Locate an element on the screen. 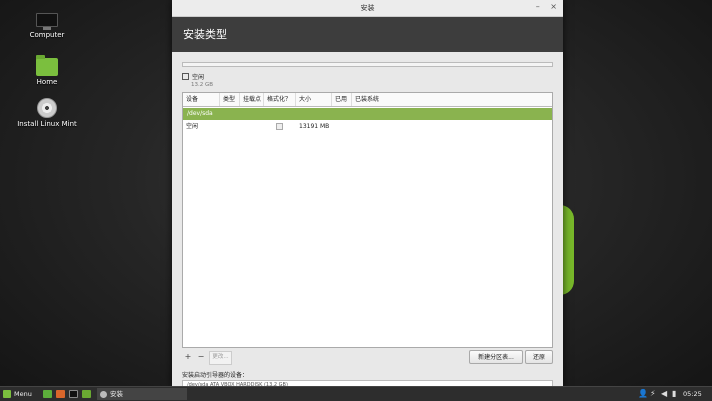 The width and height of the screenshot is (712, 401). menu-label: Menu is located at coordinates (23, 394).